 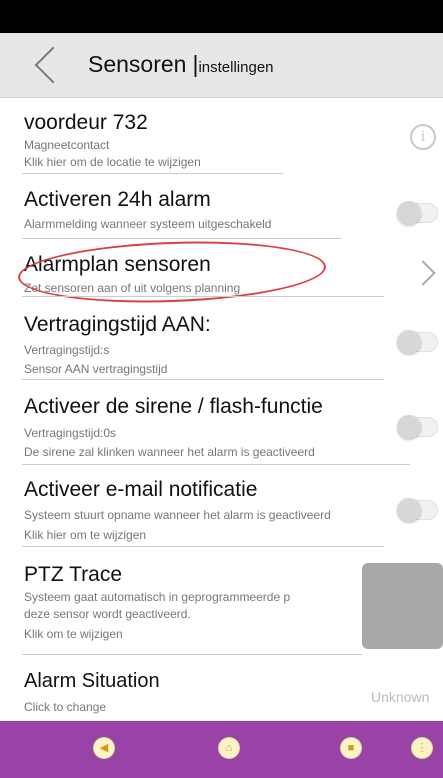 I want to click on more-nav-glyph: ⋮, so click(x=422, y=748).